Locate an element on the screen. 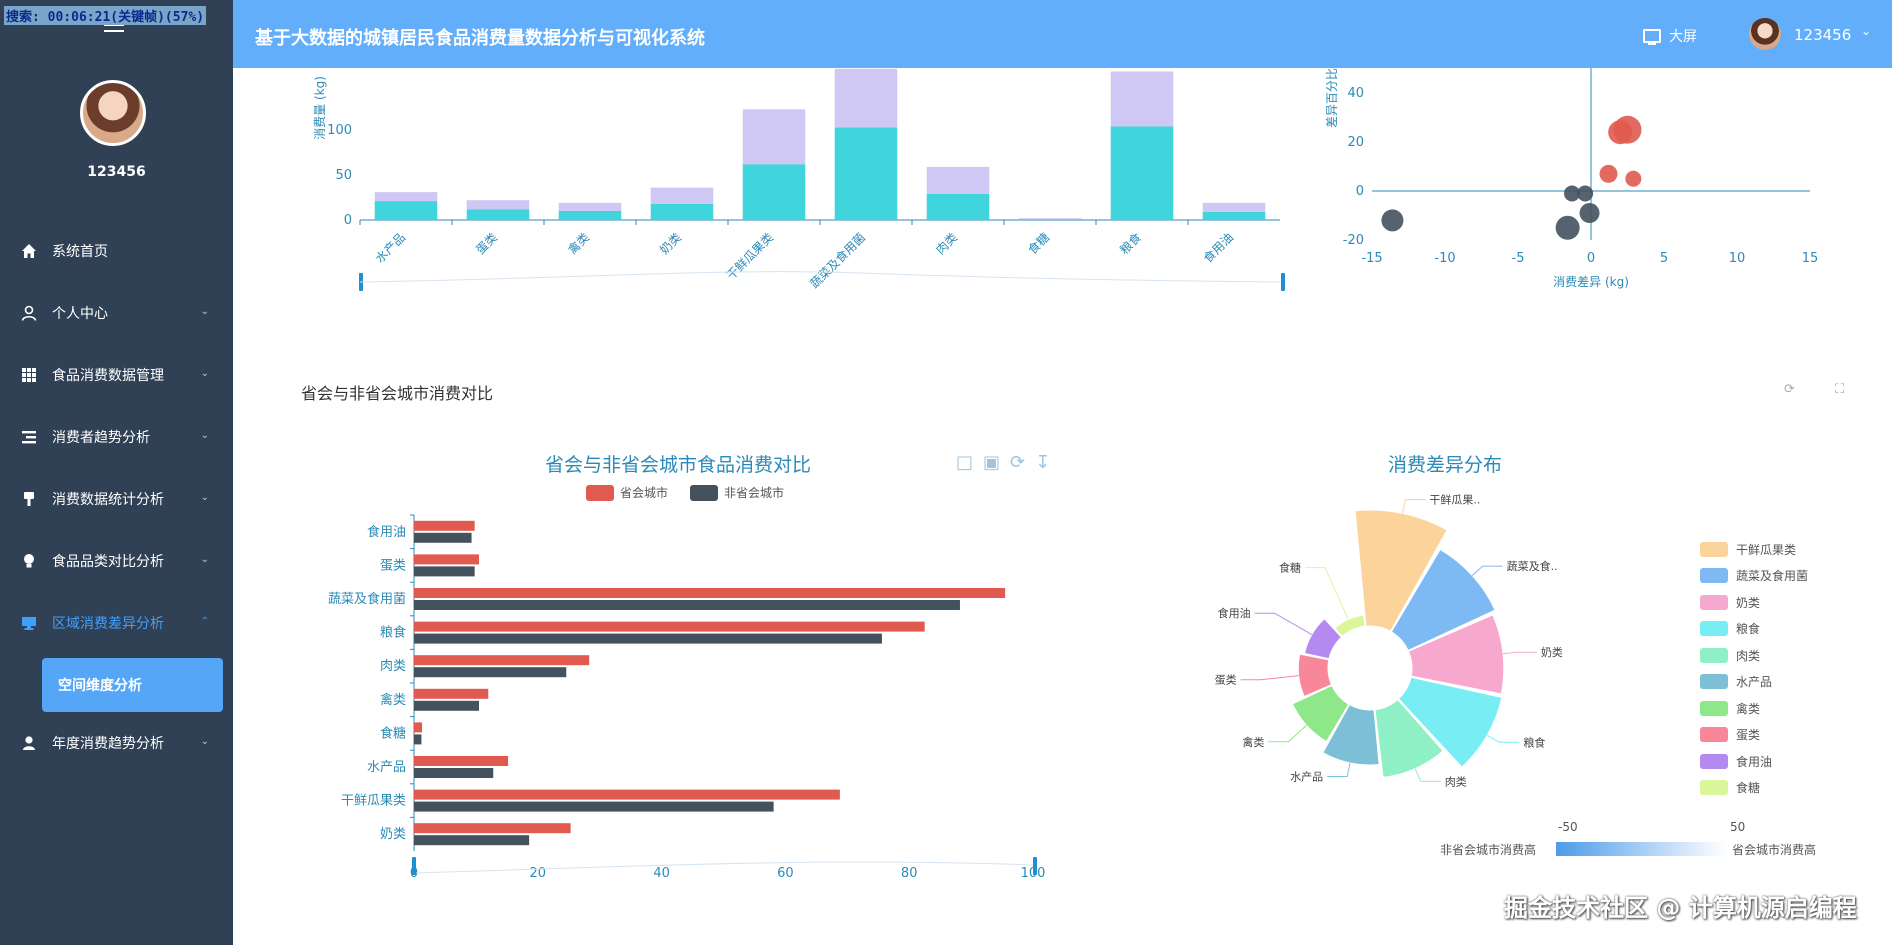 This screenshot has height=945, width=1892. rose-slice-label: 粮食 is located at coordinates (1534, 742).